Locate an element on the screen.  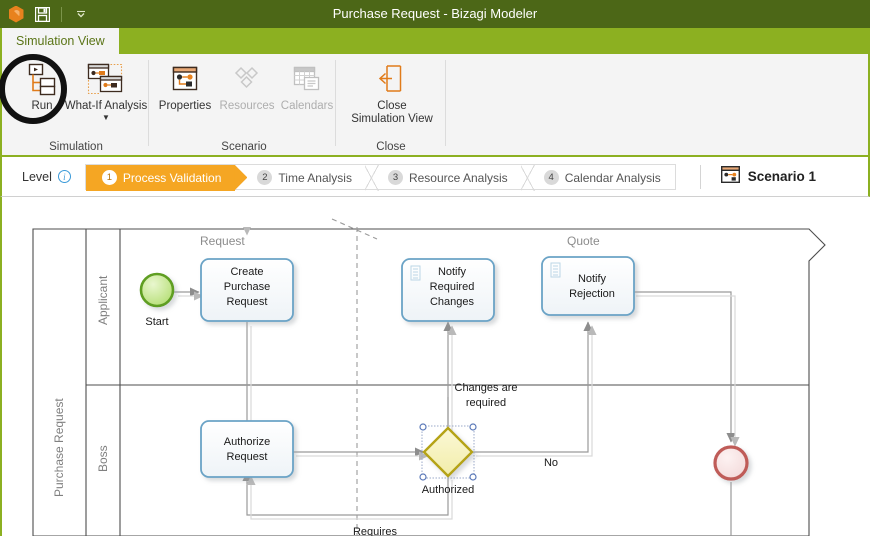
node-label-start: Start is located at coordinates (156, 322).